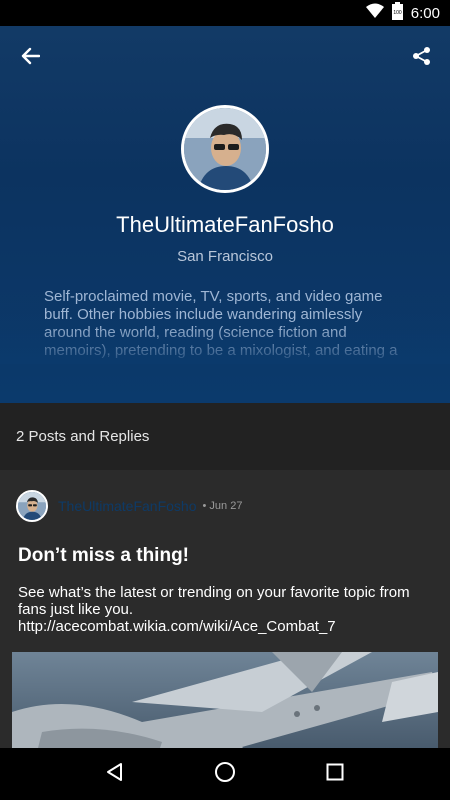 Image resolution: width=450 pixels, height=800 pixels. I want to click on post-title: Don’t miss a thing!, so click(103, 555).